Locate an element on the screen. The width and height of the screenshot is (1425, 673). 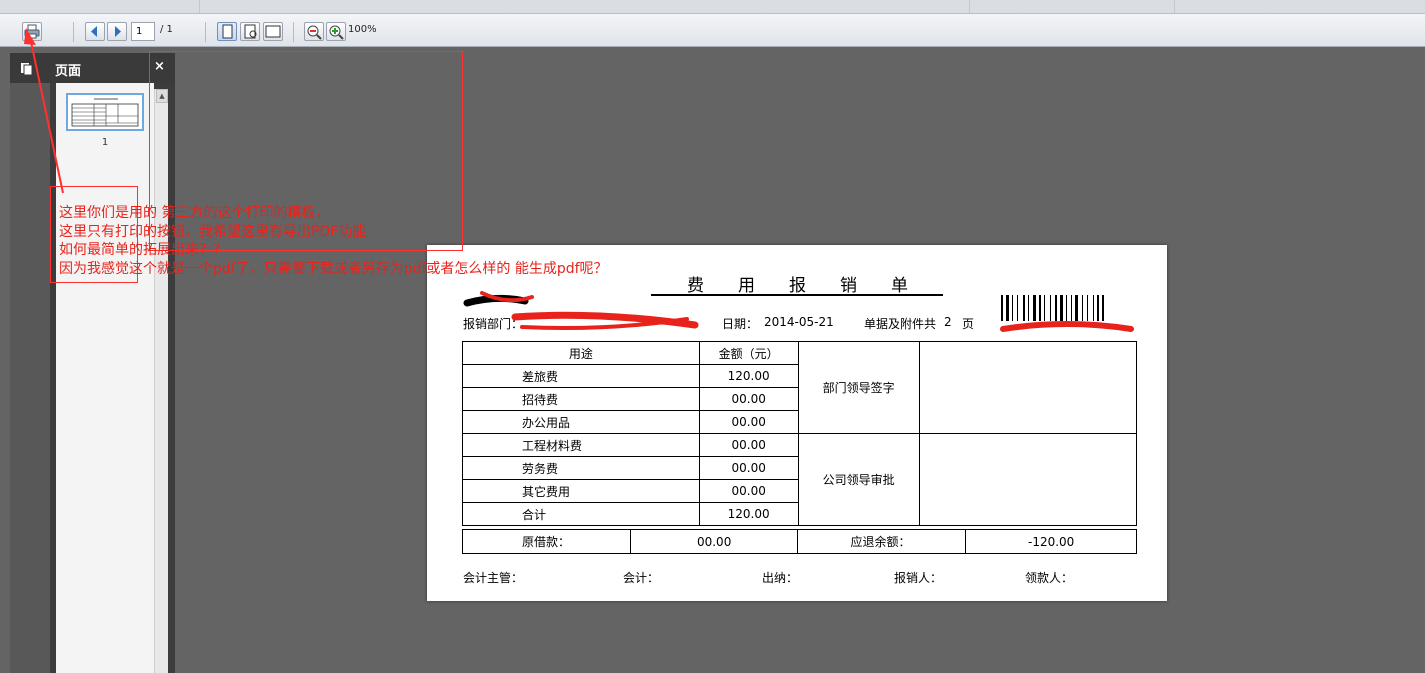
date-value: 2014-05-21 is located at coordinates (799, 322).